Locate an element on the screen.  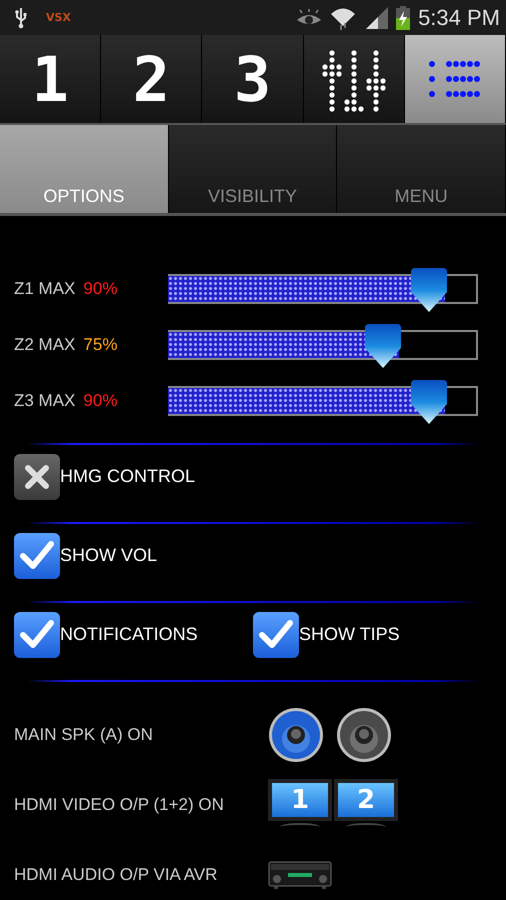
app-label: VSX is located at coordinates (58, 17).